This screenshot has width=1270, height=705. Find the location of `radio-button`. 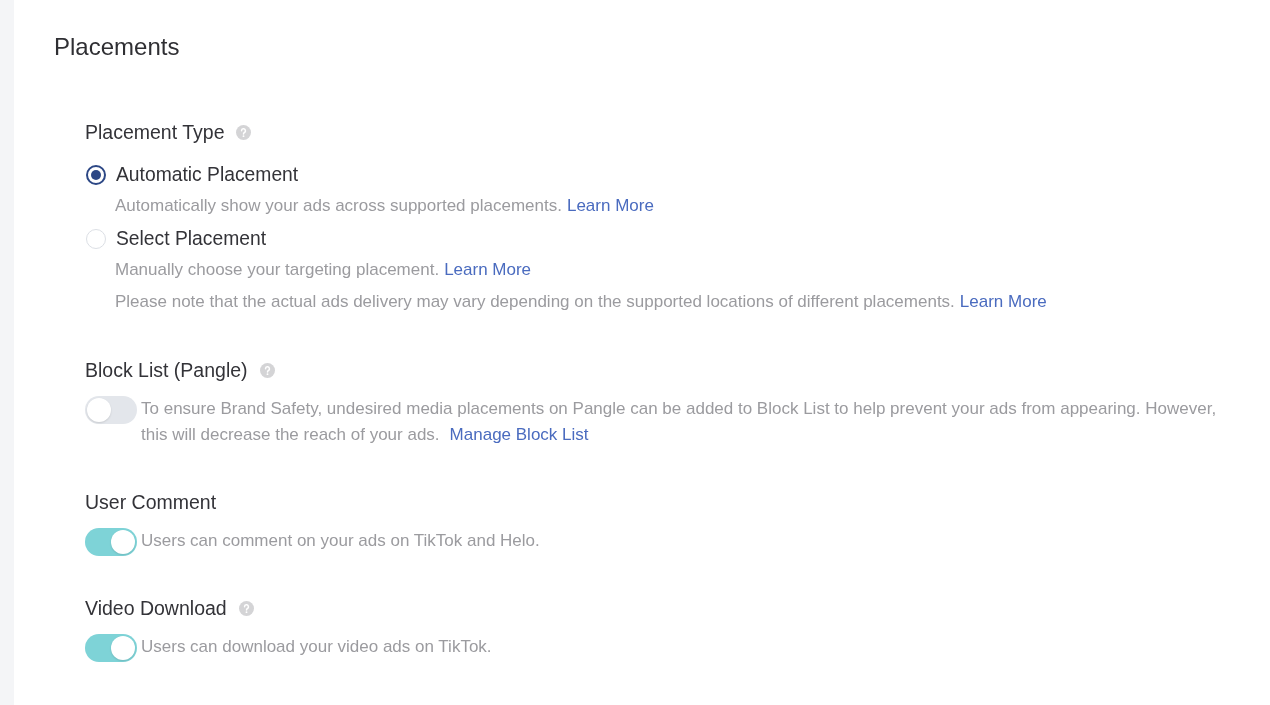

radio-button is located at coordinates (96, 175).